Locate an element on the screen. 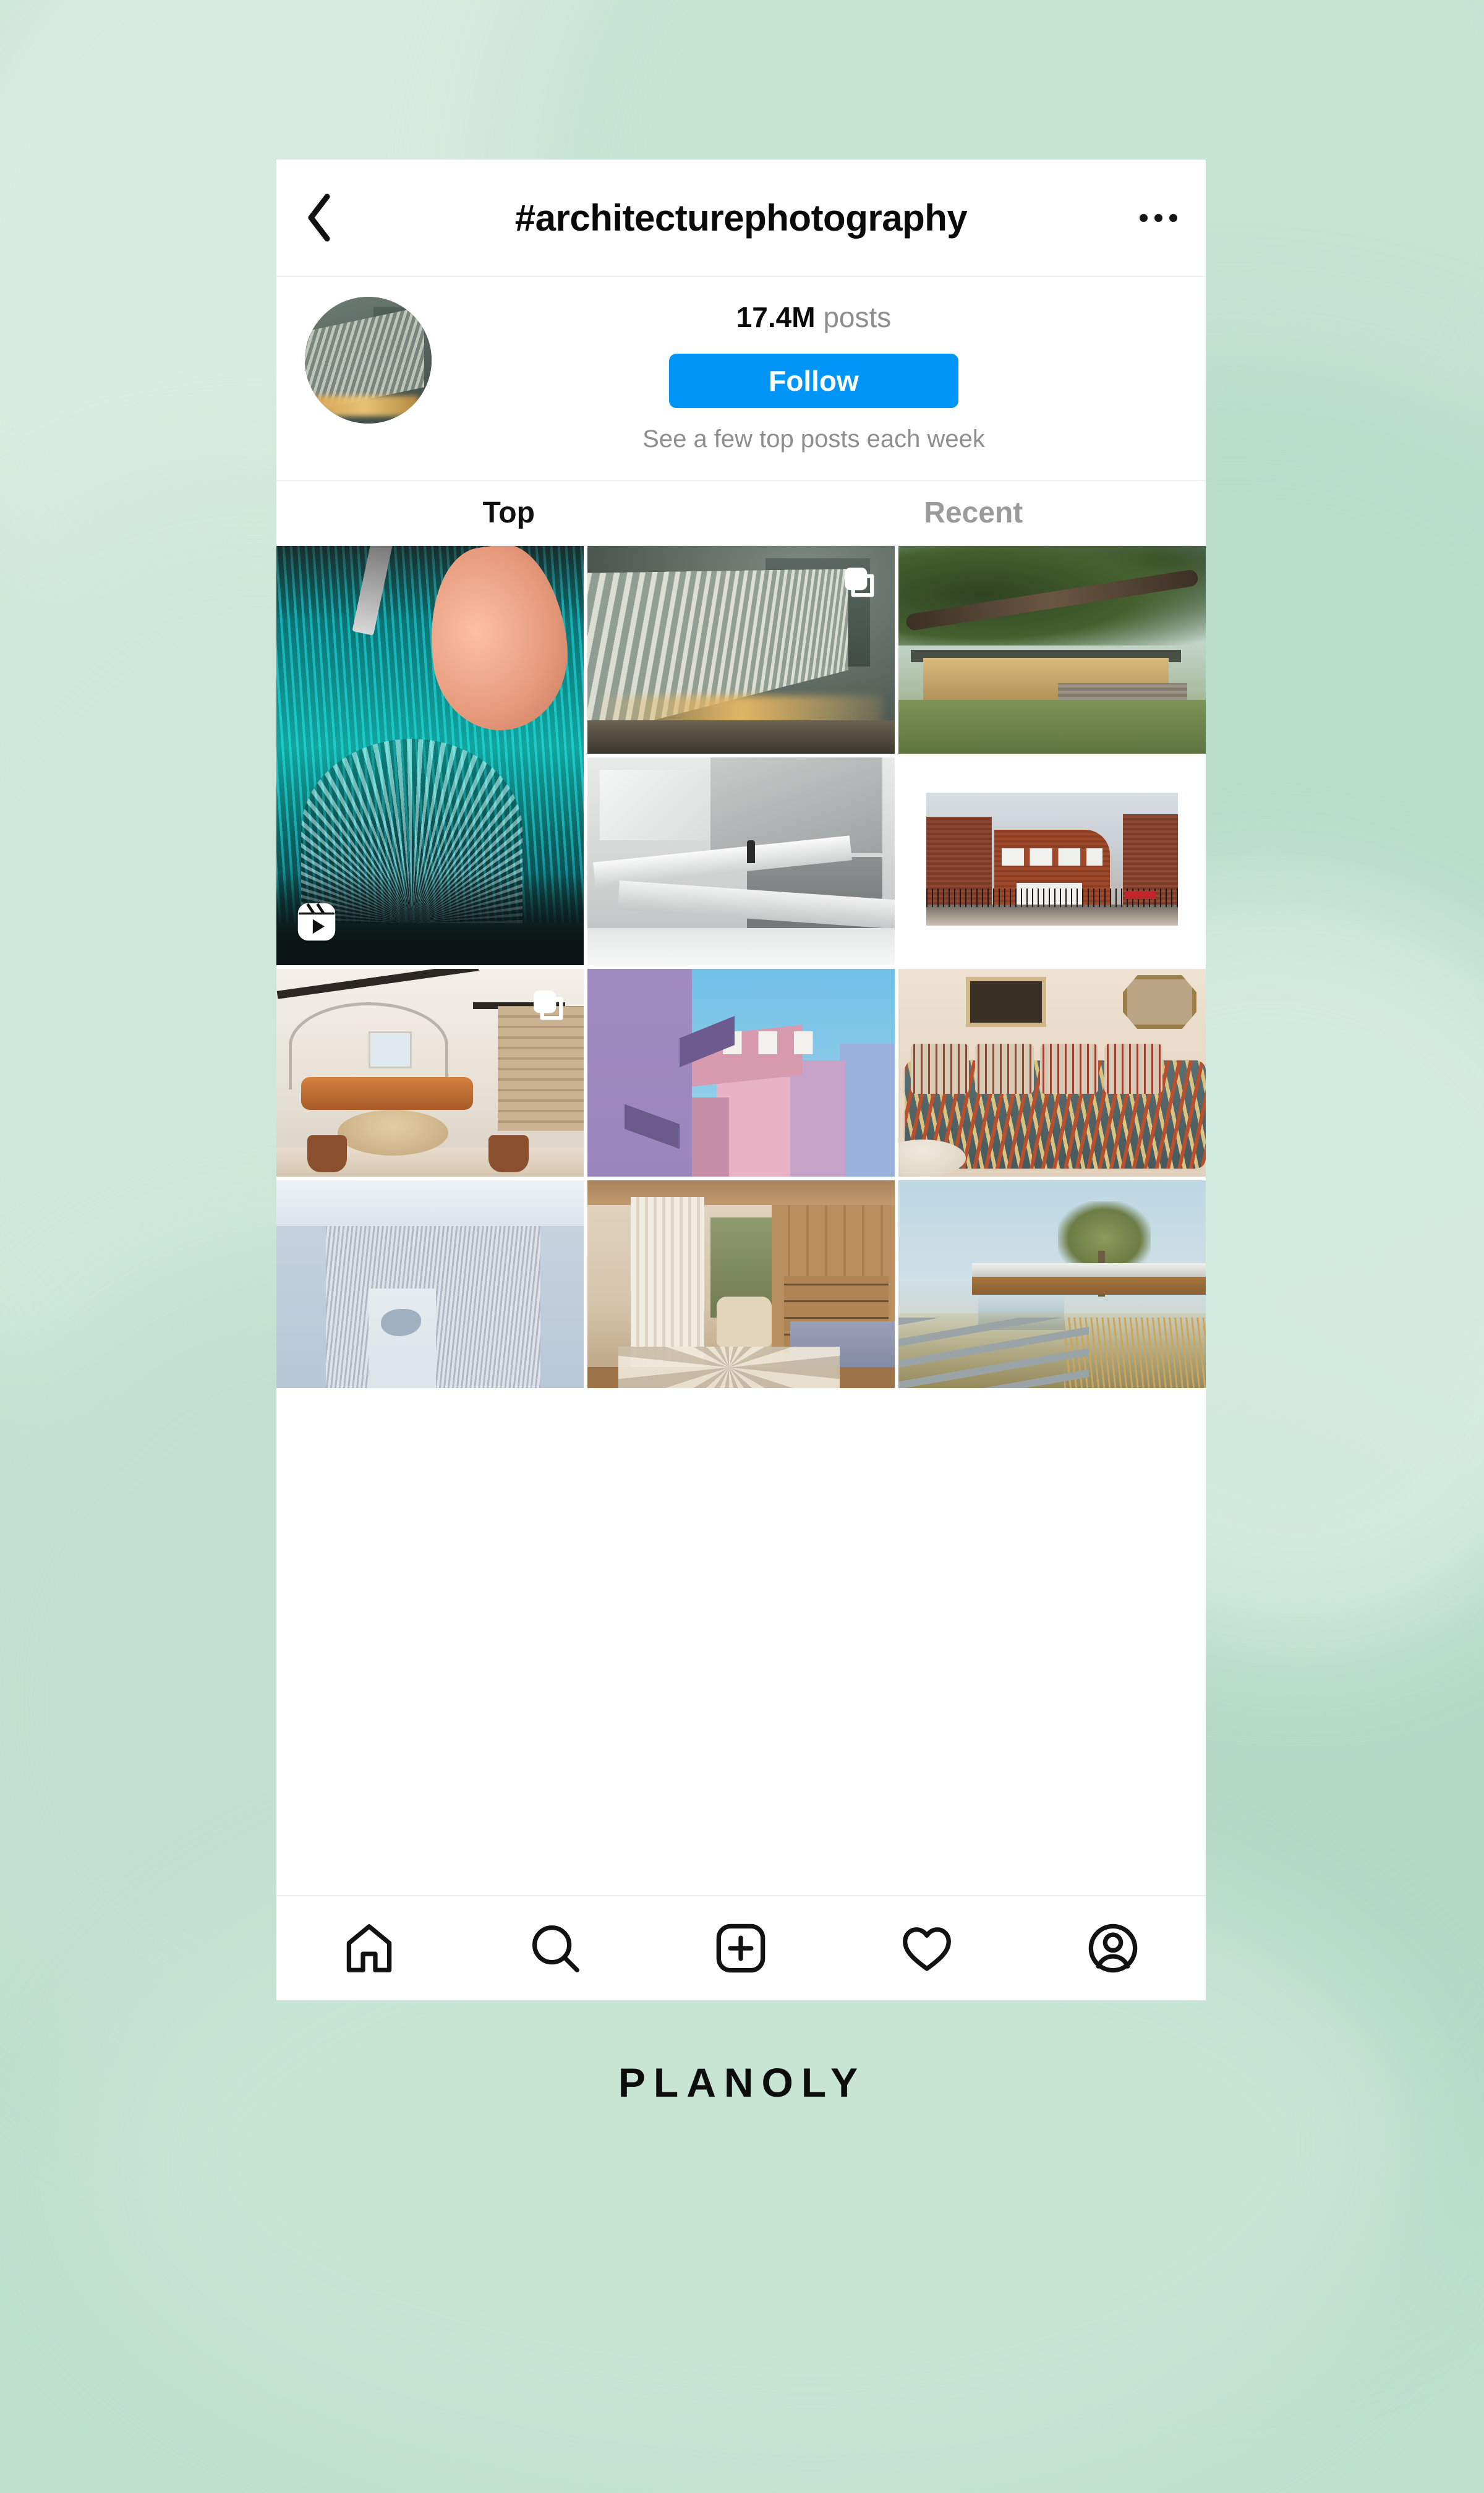 The image size is (1484, 2493). tab-recent: Recent is located at coordinates (973, 513).